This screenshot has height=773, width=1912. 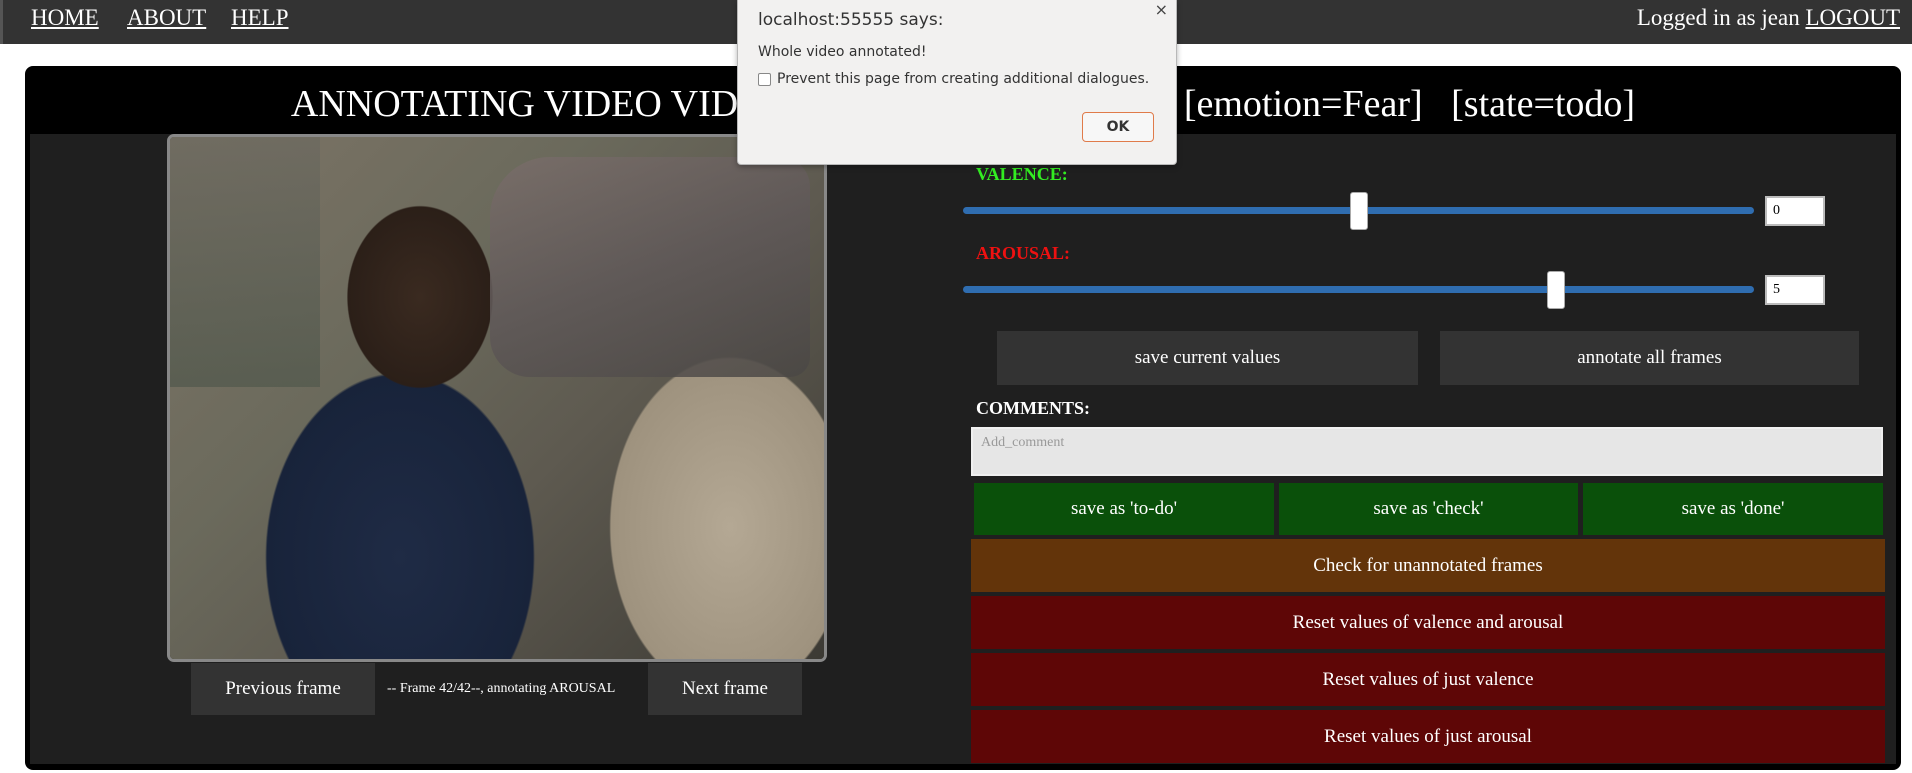 What do you see at coordinates (1022, 174) in the screenshot?
I see `valence-label: VALENCE:` at bounding box center [1022, 174].